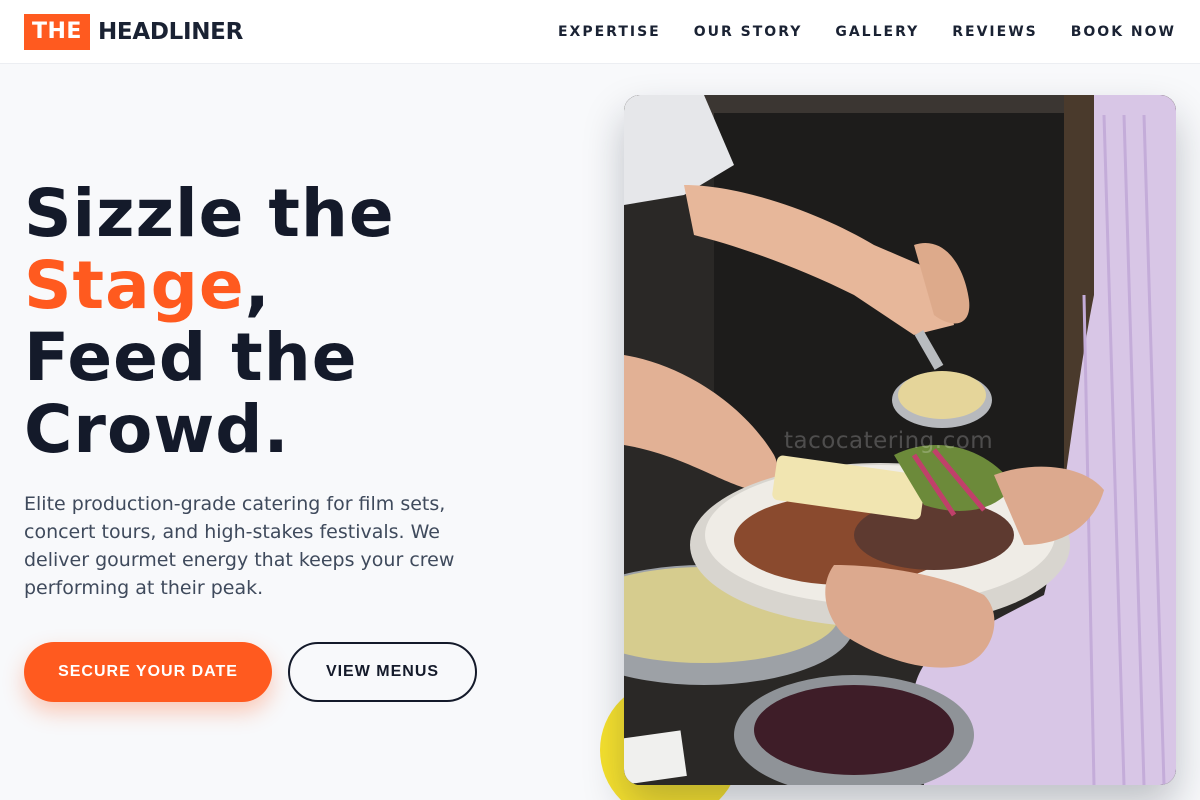  Describe the element at coordinates (609, 32) in the screenshot. I see `nav-link-expertise: EXPERTISE` at that location.